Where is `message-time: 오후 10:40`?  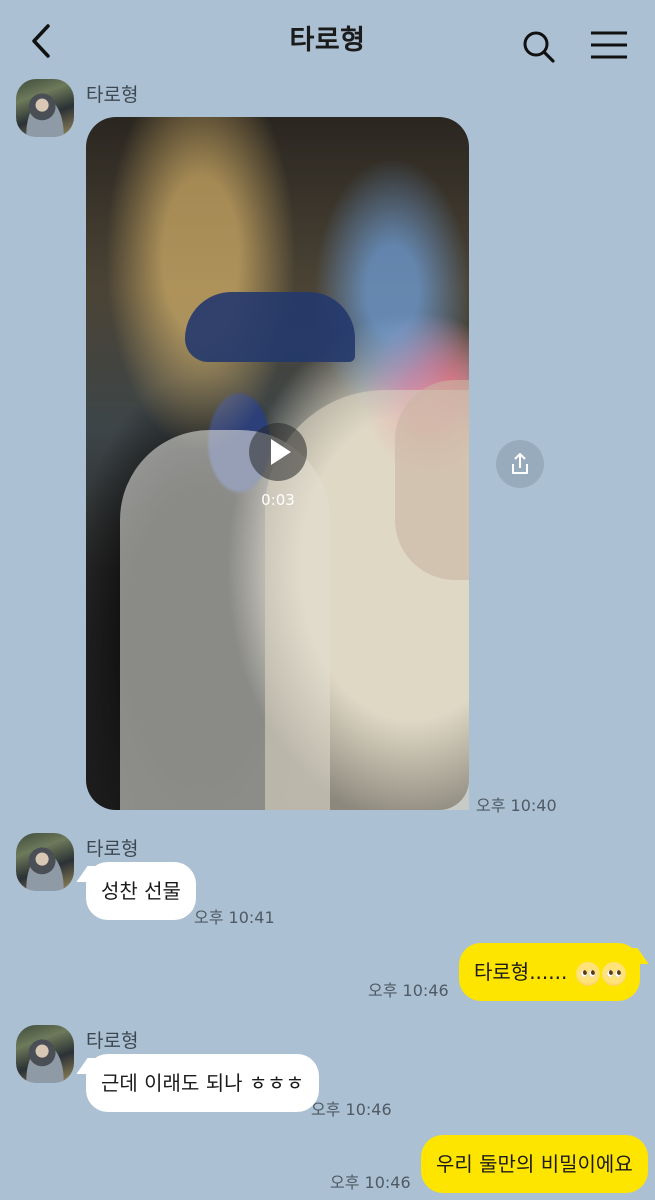
message-time: 오후 10:40 is located at coordinates (516, 805).